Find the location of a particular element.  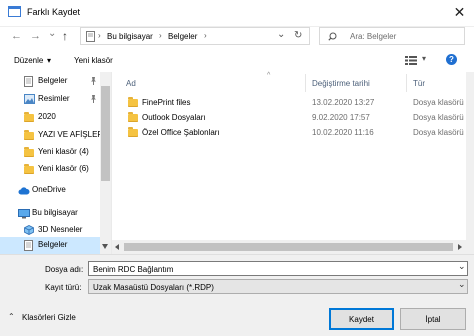

file-list-vertical-scrollbar is located at coordinates (470, 163).